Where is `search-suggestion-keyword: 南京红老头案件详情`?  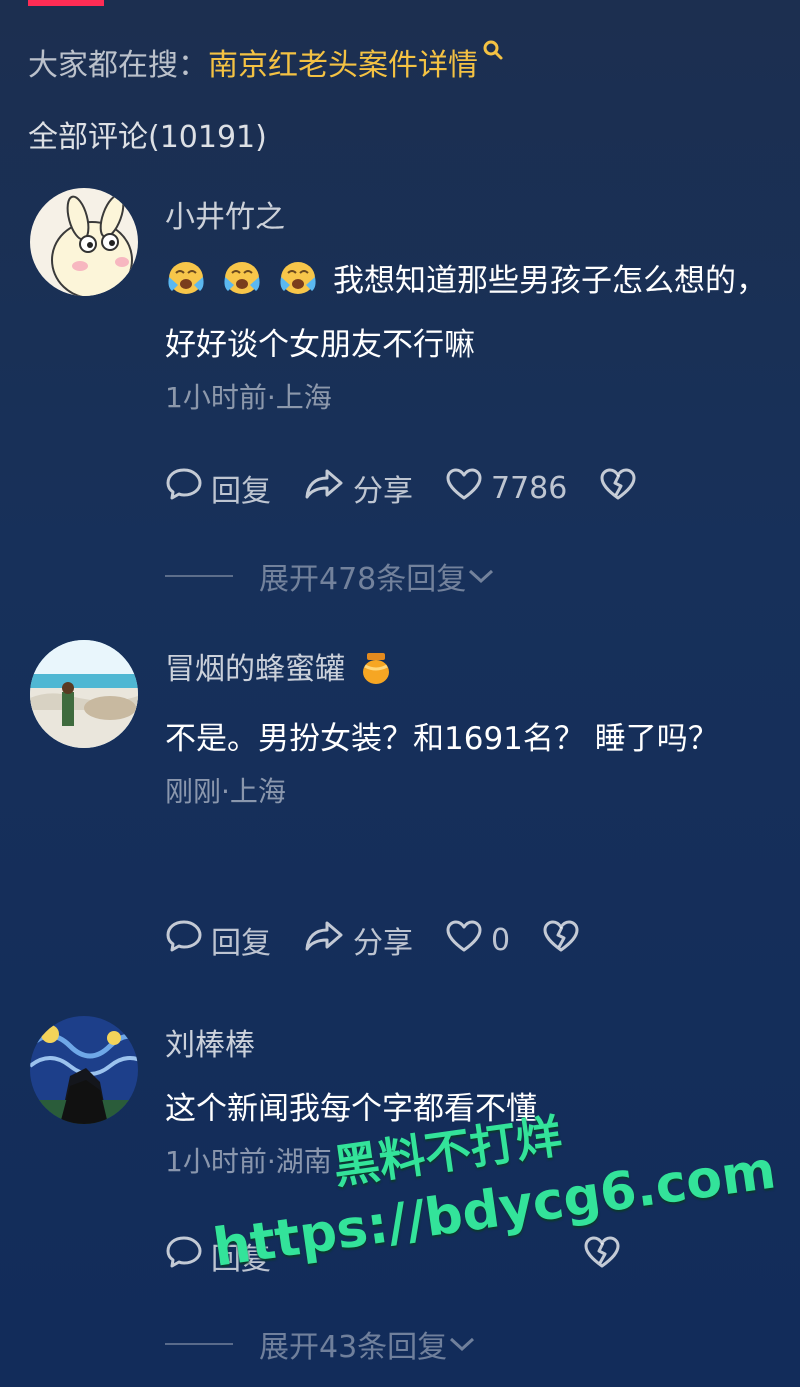 search-suggestion-keyword: 南京红老头案件详情 is located at coordinates (343, 65).